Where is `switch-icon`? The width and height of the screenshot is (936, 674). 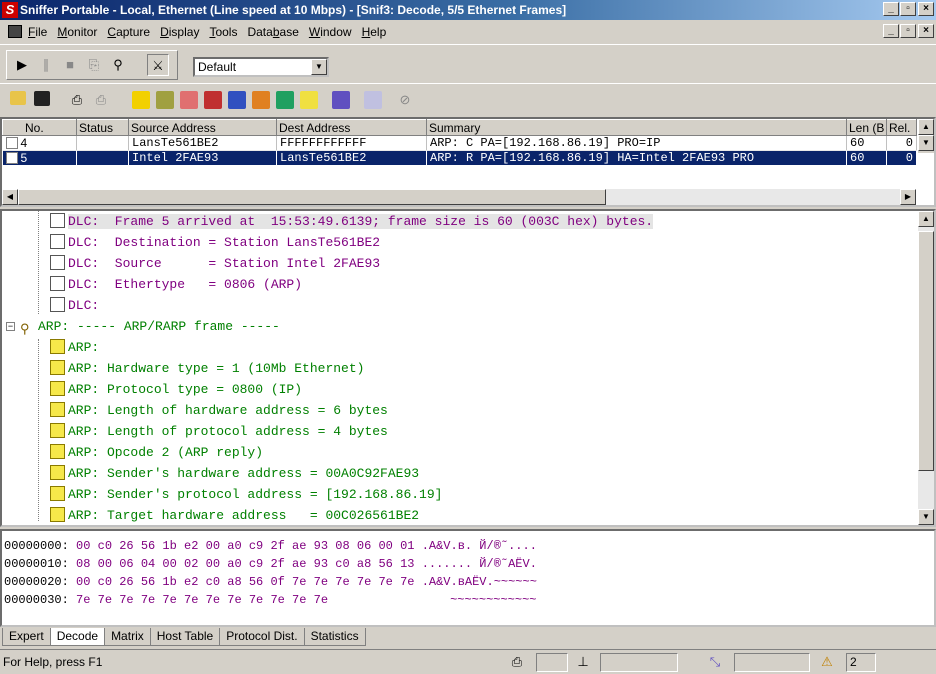 switch-icon is located at coordinates (341, 100).